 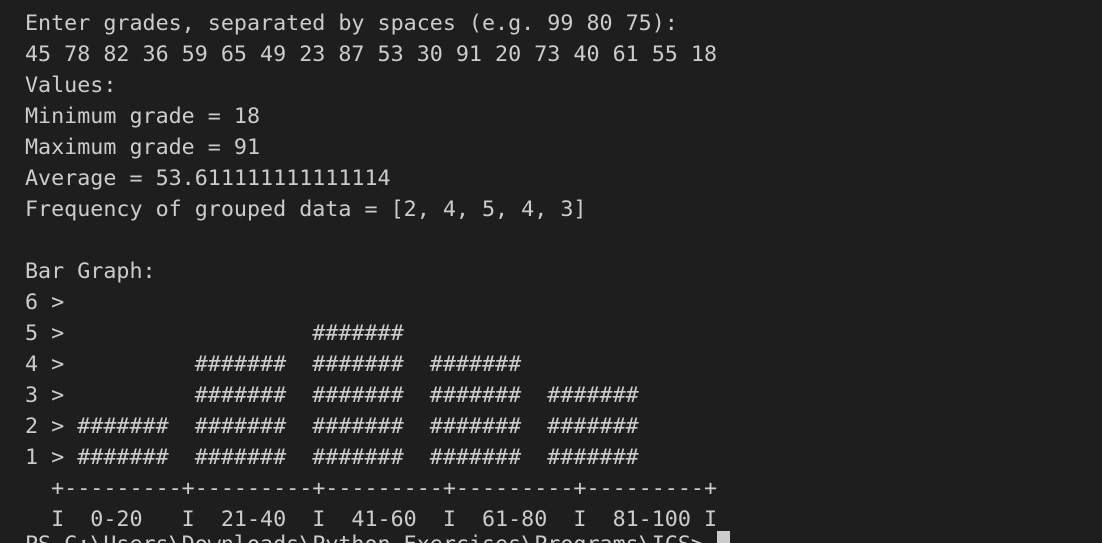 I want to click on minimum-grade-line: Minimum grade = 18, so click(x=143, y=116).